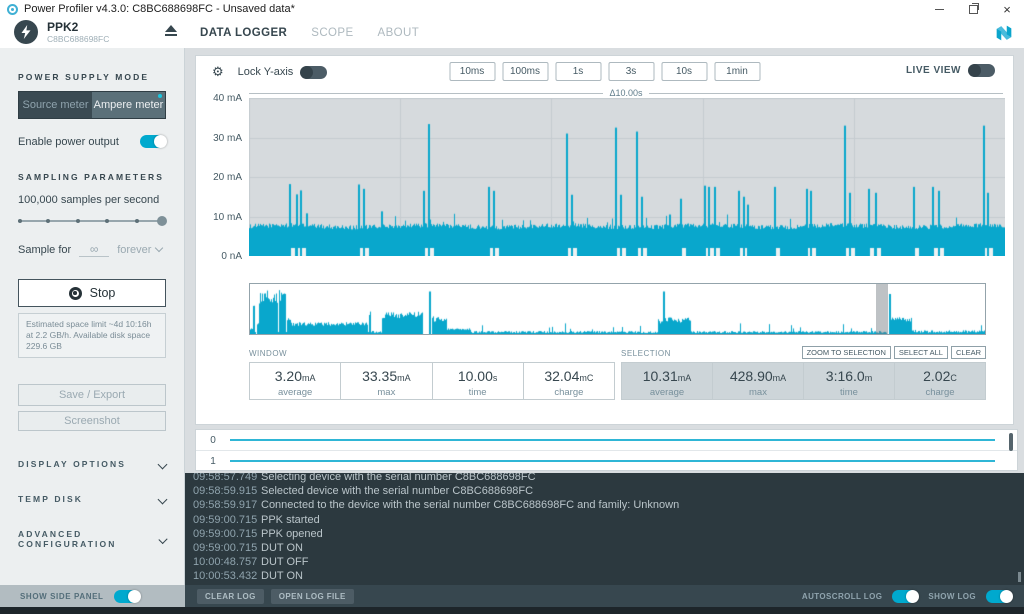 The height and width of the screenshot is (614, 1024). What do you see at coordinates (999, 596) in the screenshot?
I see `show-log-toggle` at bounding box center [999, 596].